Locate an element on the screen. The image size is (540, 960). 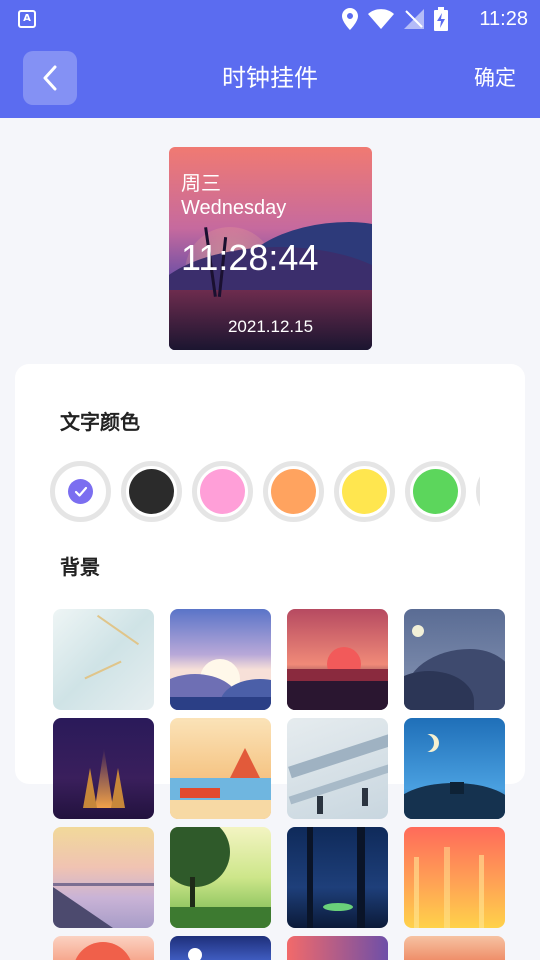
swatch-green is located at coordinates (435, 491).